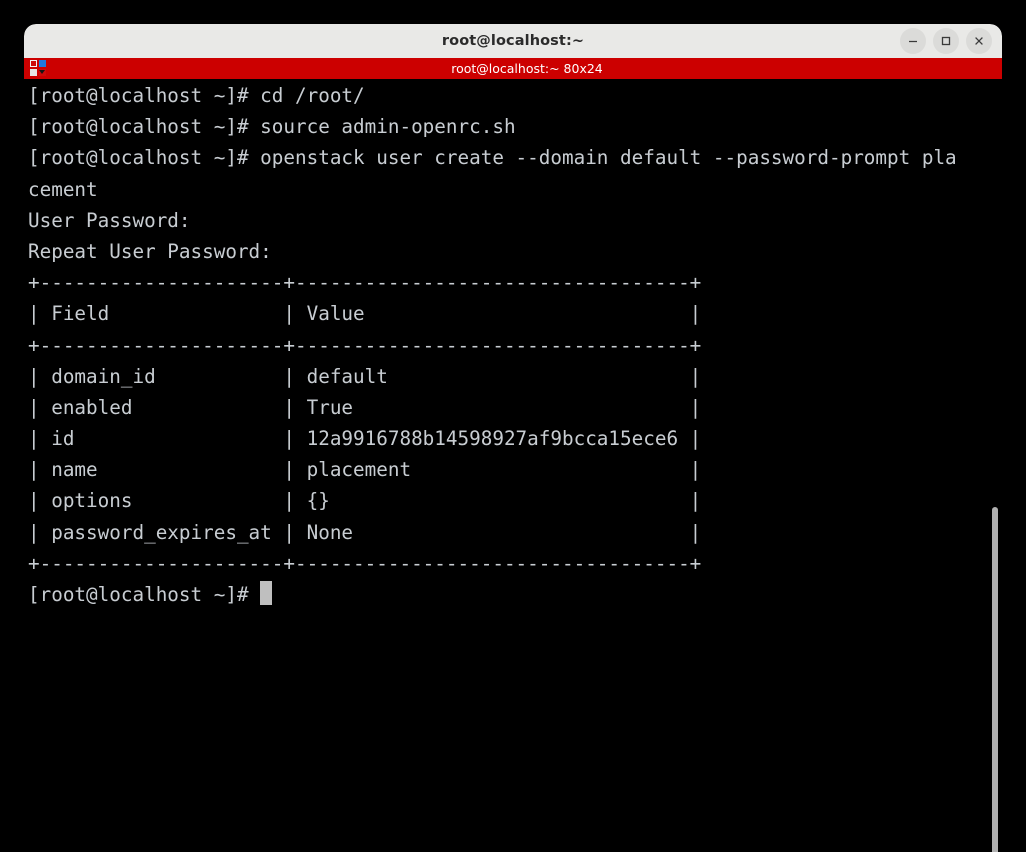 The width and height of the screenshot is (1026, 852). I want to click on window-controls, so click(946, 41).